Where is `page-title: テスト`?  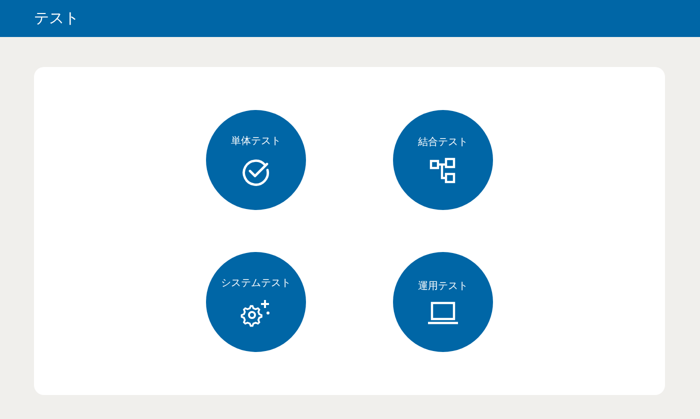 page-title: テスト is located at coordinates (56, 18).